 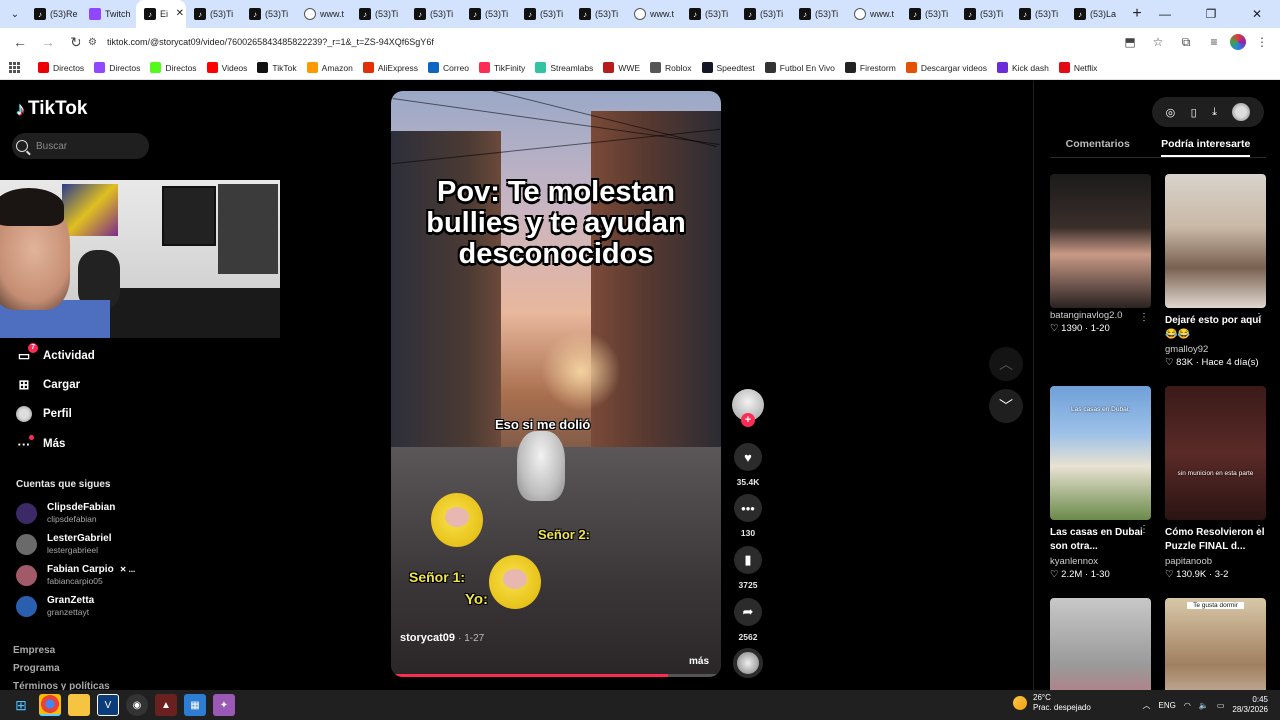 I want to click on followed-account: LesterGabriel lestergabrieel, so click(x=63, y=544).